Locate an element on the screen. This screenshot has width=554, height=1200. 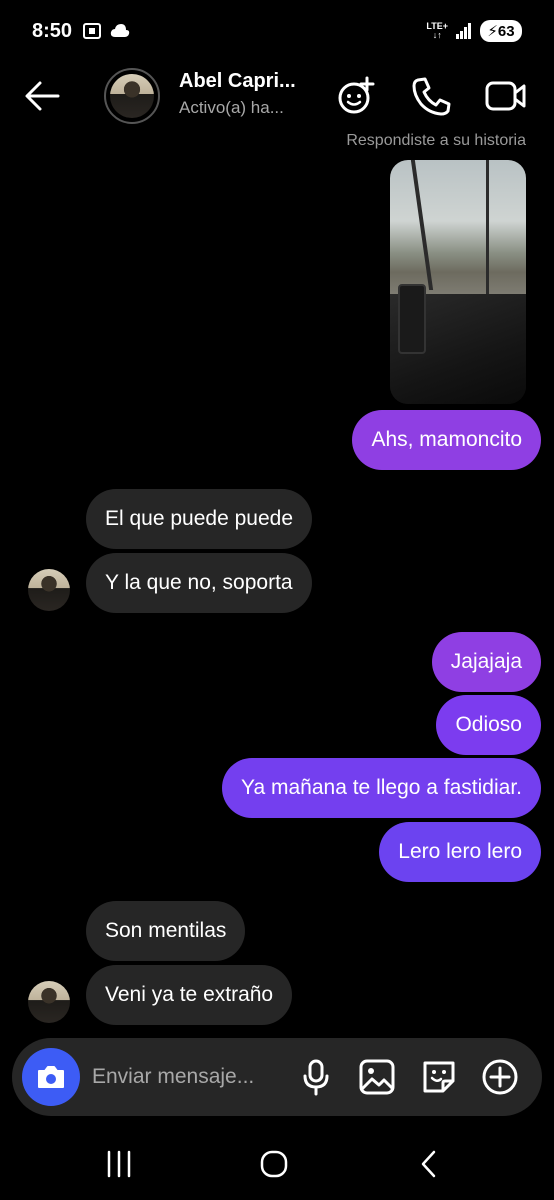
add-circle-icon is located at coordinates (500, 1077).